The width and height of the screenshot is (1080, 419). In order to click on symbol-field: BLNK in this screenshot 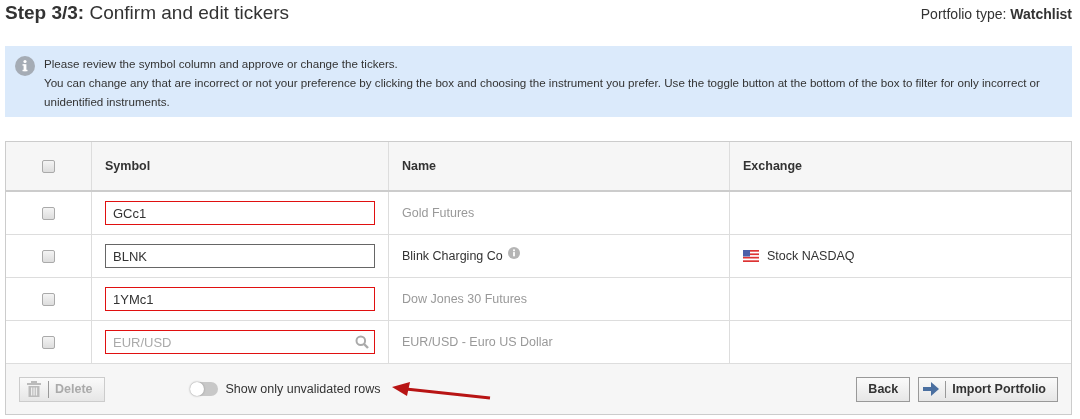, I will do `click(240, 256)`.